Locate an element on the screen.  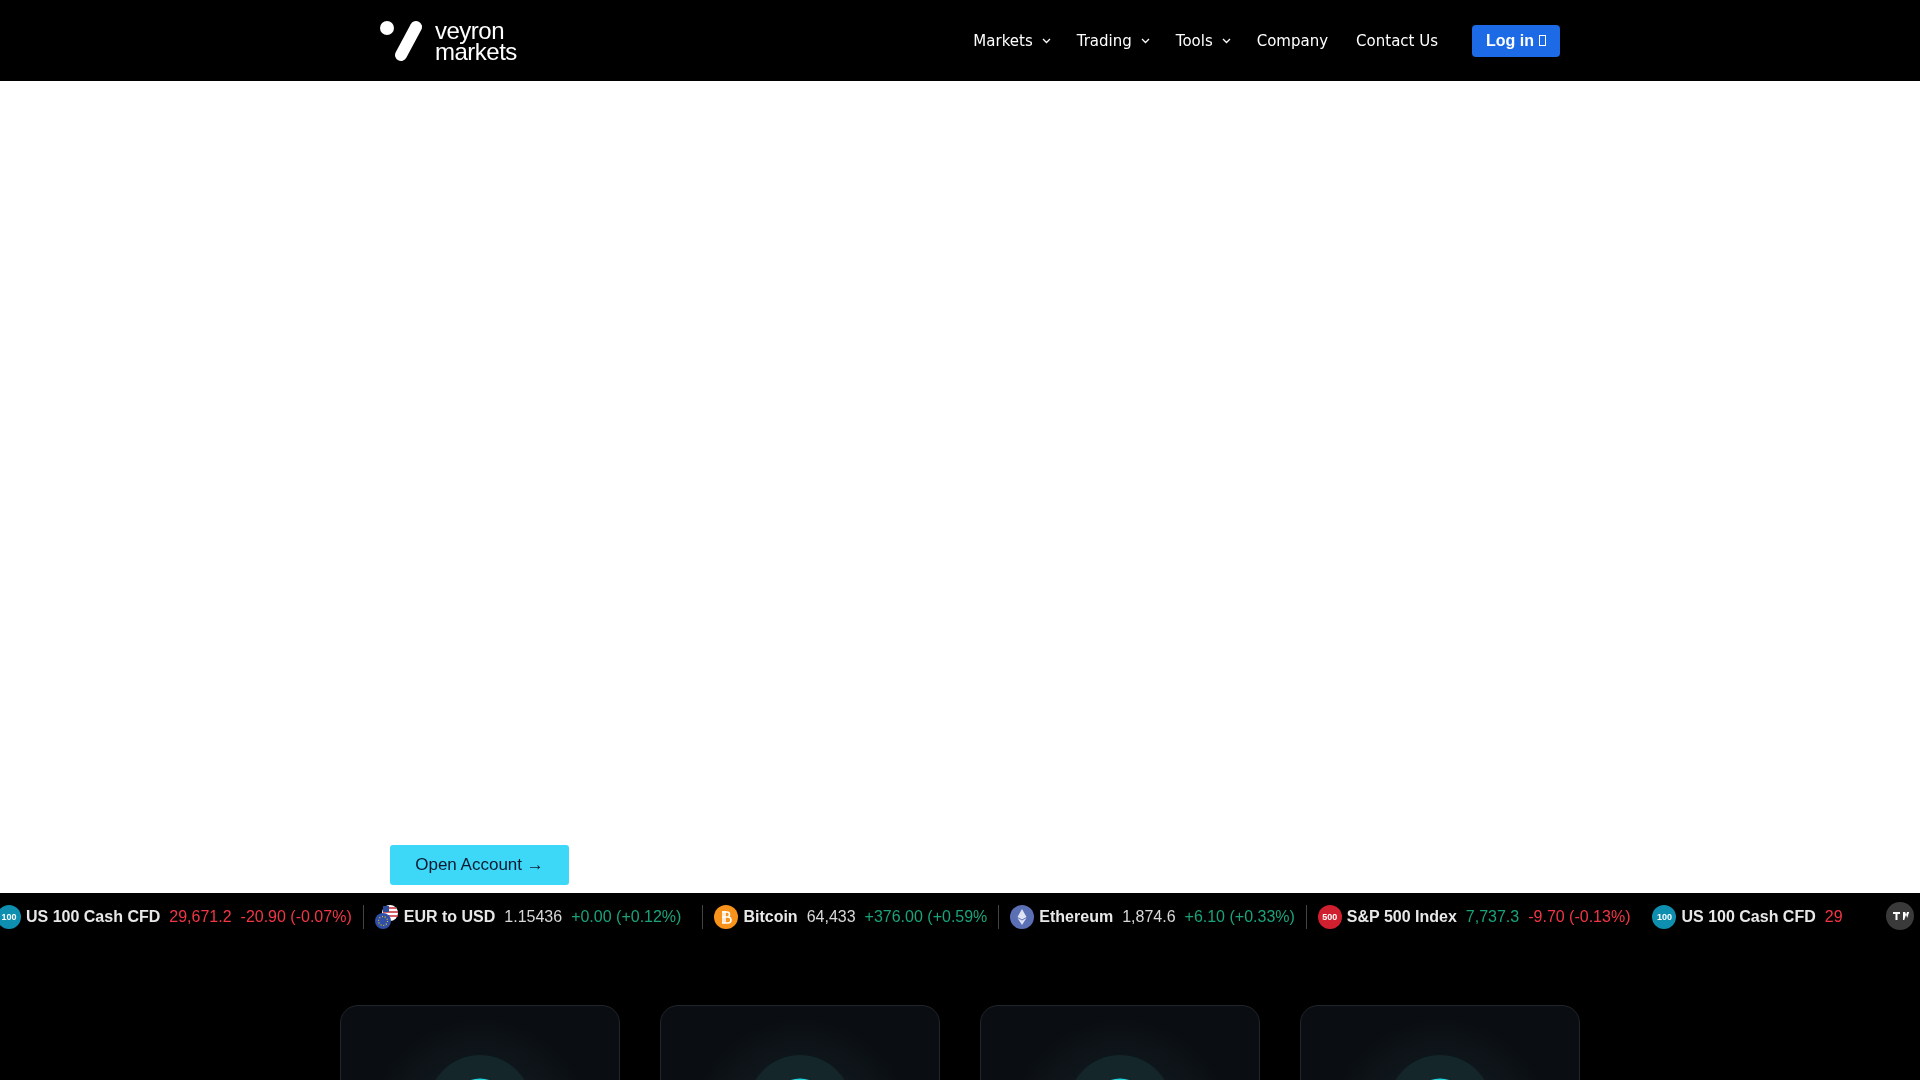
logo: veyron markets is located at coordinates (448, 40).